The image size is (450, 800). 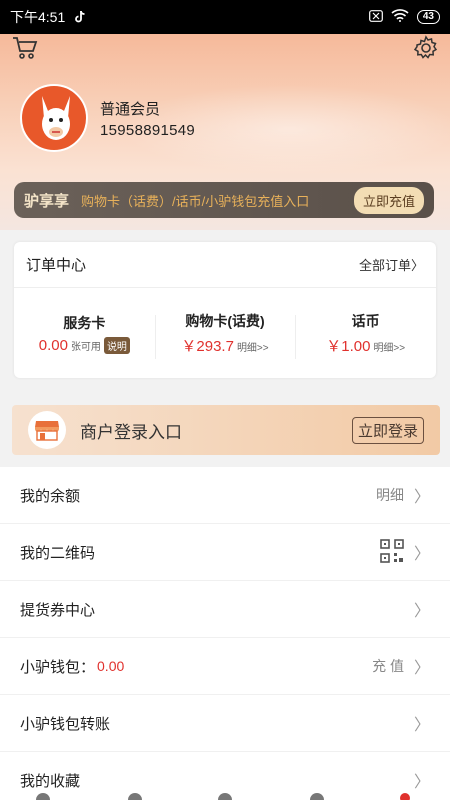 I want to click on menu-item-voucher-center: 提货券中心 〉, so click(x=225, y=609).